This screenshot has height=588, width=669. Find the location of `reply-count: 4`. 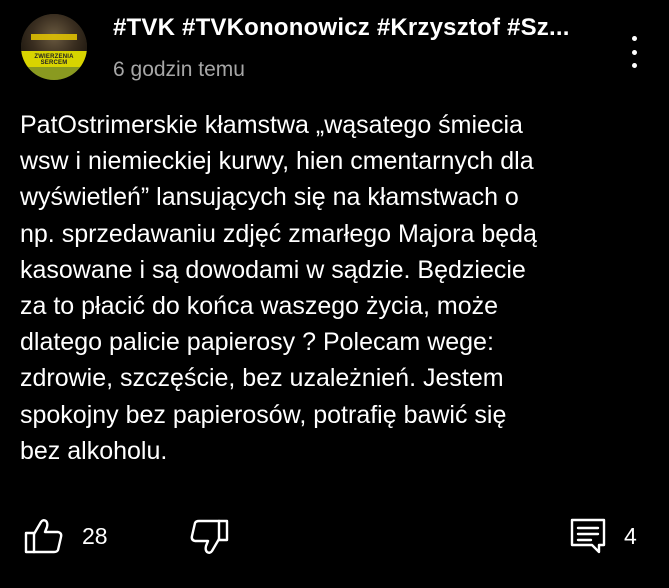

reply-count: 4 is located at coordinates (630, 536).